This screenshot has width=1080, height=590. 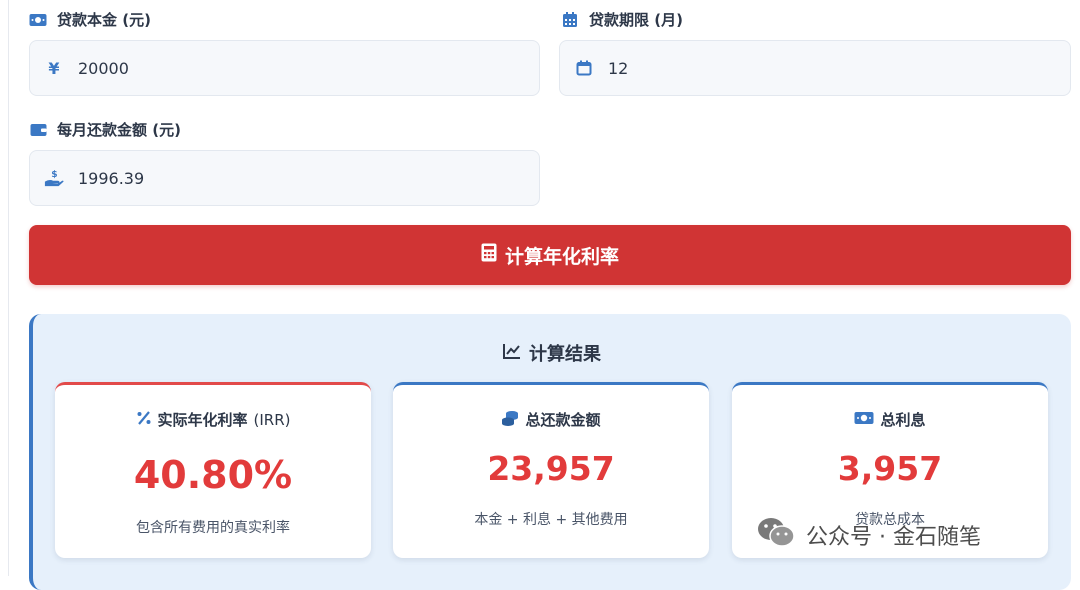 I want to click on total-repayment-header: 总还款金额, so click(x=551, y=419).